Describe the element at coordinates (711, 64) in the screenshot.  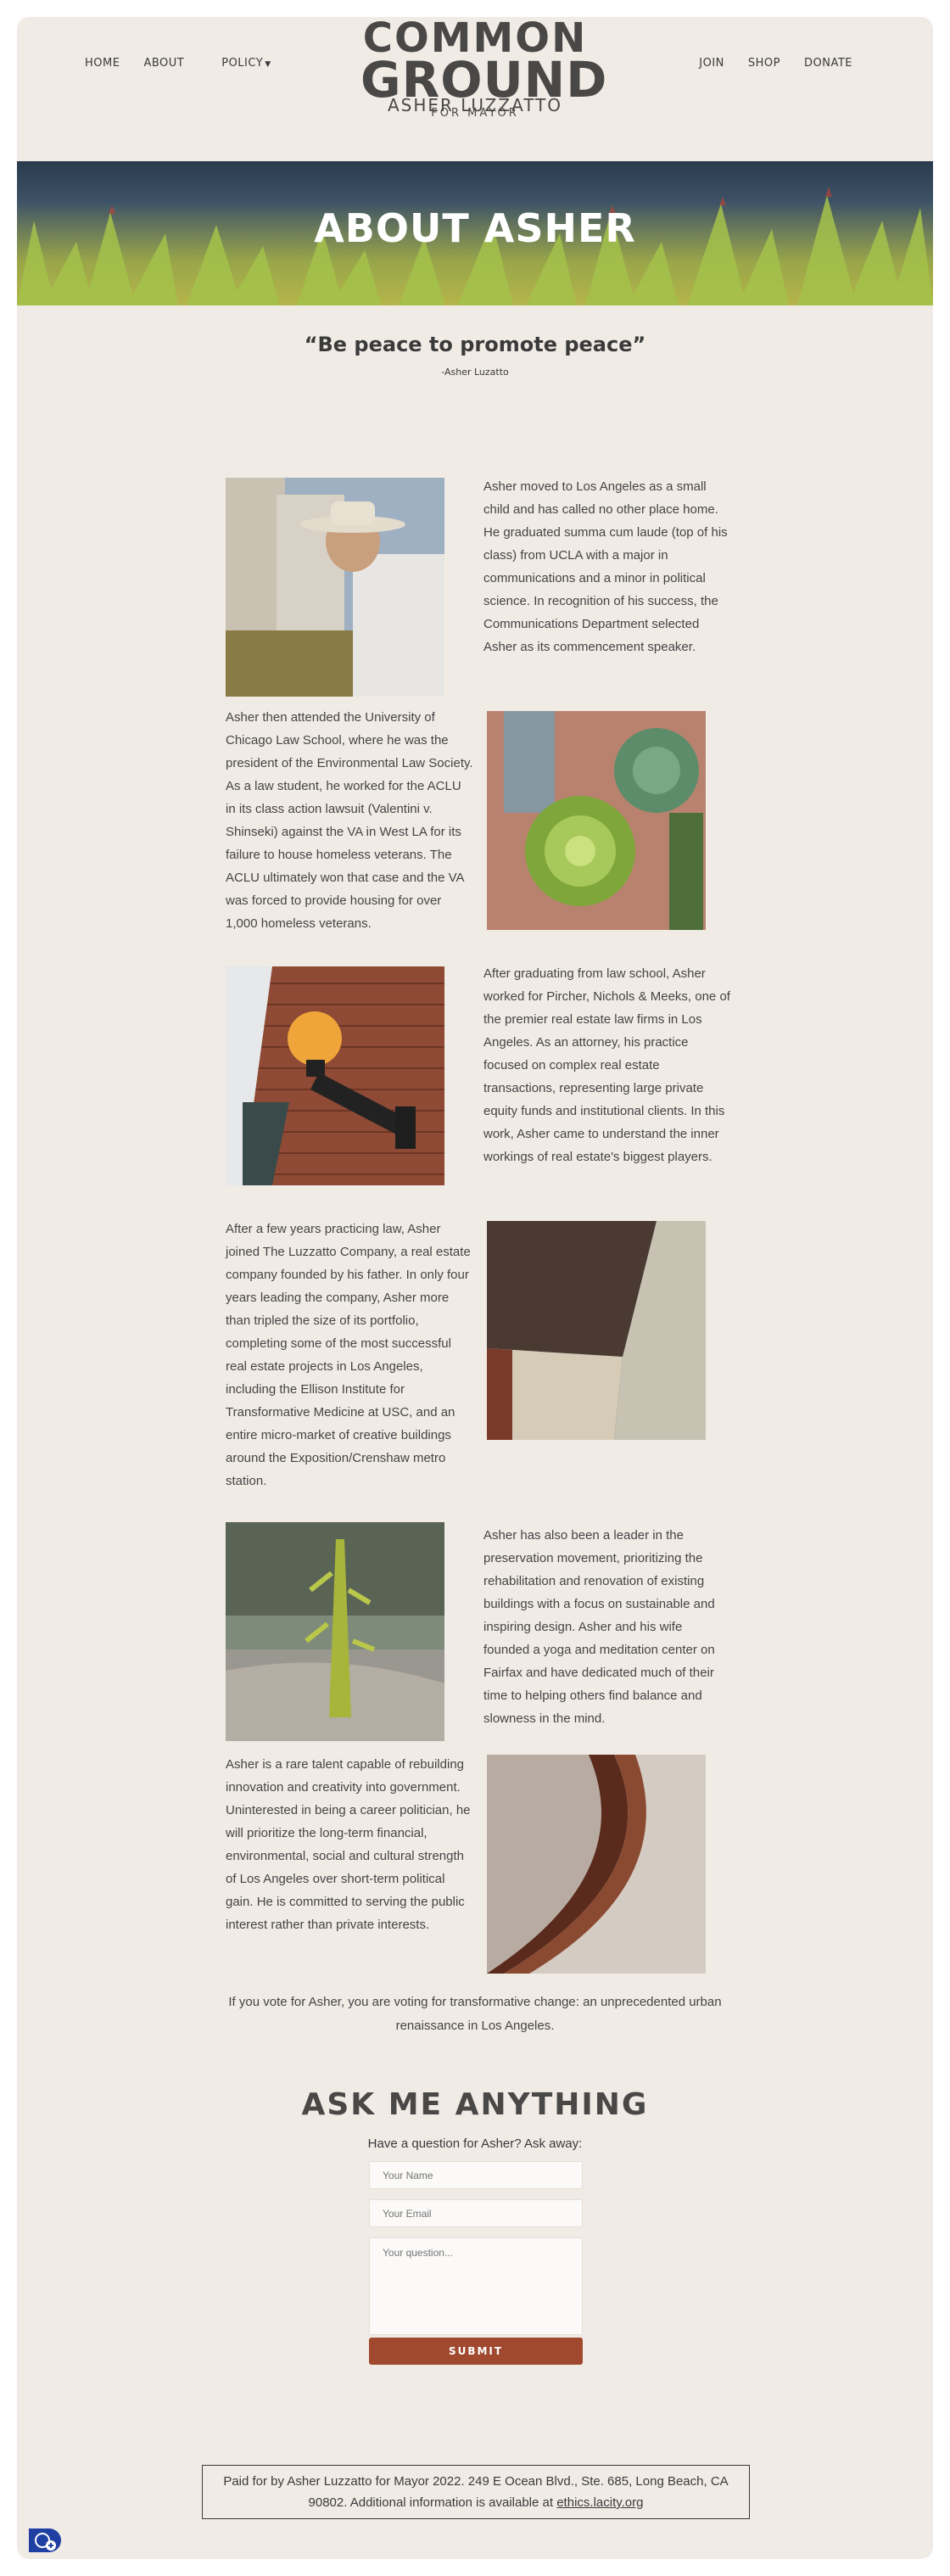
I see `nav-join: JOIN` at that location.